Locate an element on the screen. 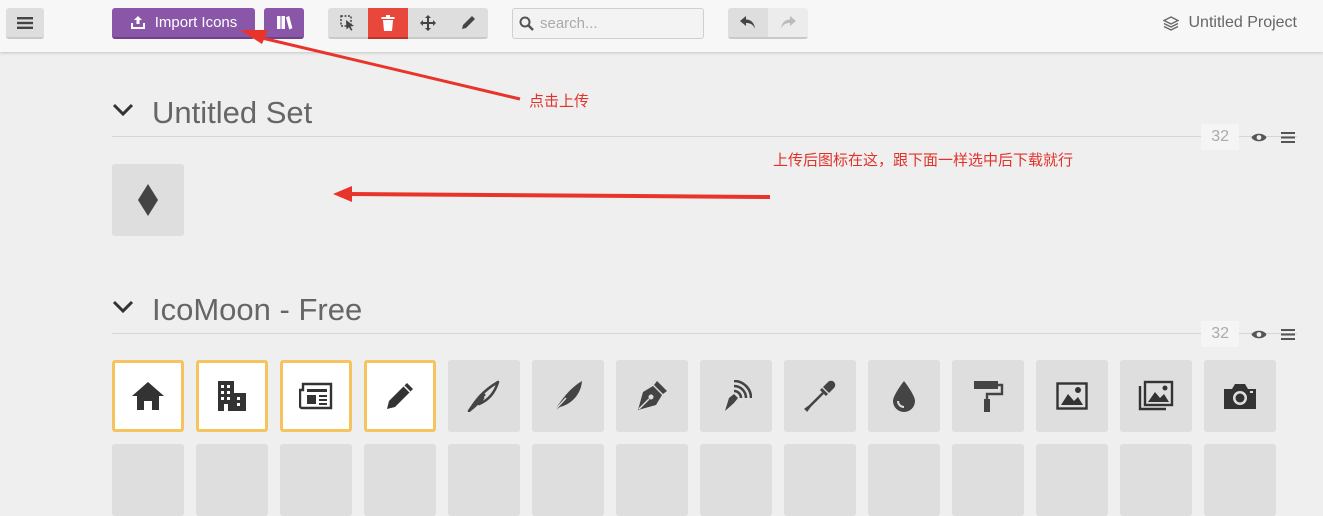 The width and height of the screenshot is (1323, 516). feather-icon is located at coordinates (567, 396).